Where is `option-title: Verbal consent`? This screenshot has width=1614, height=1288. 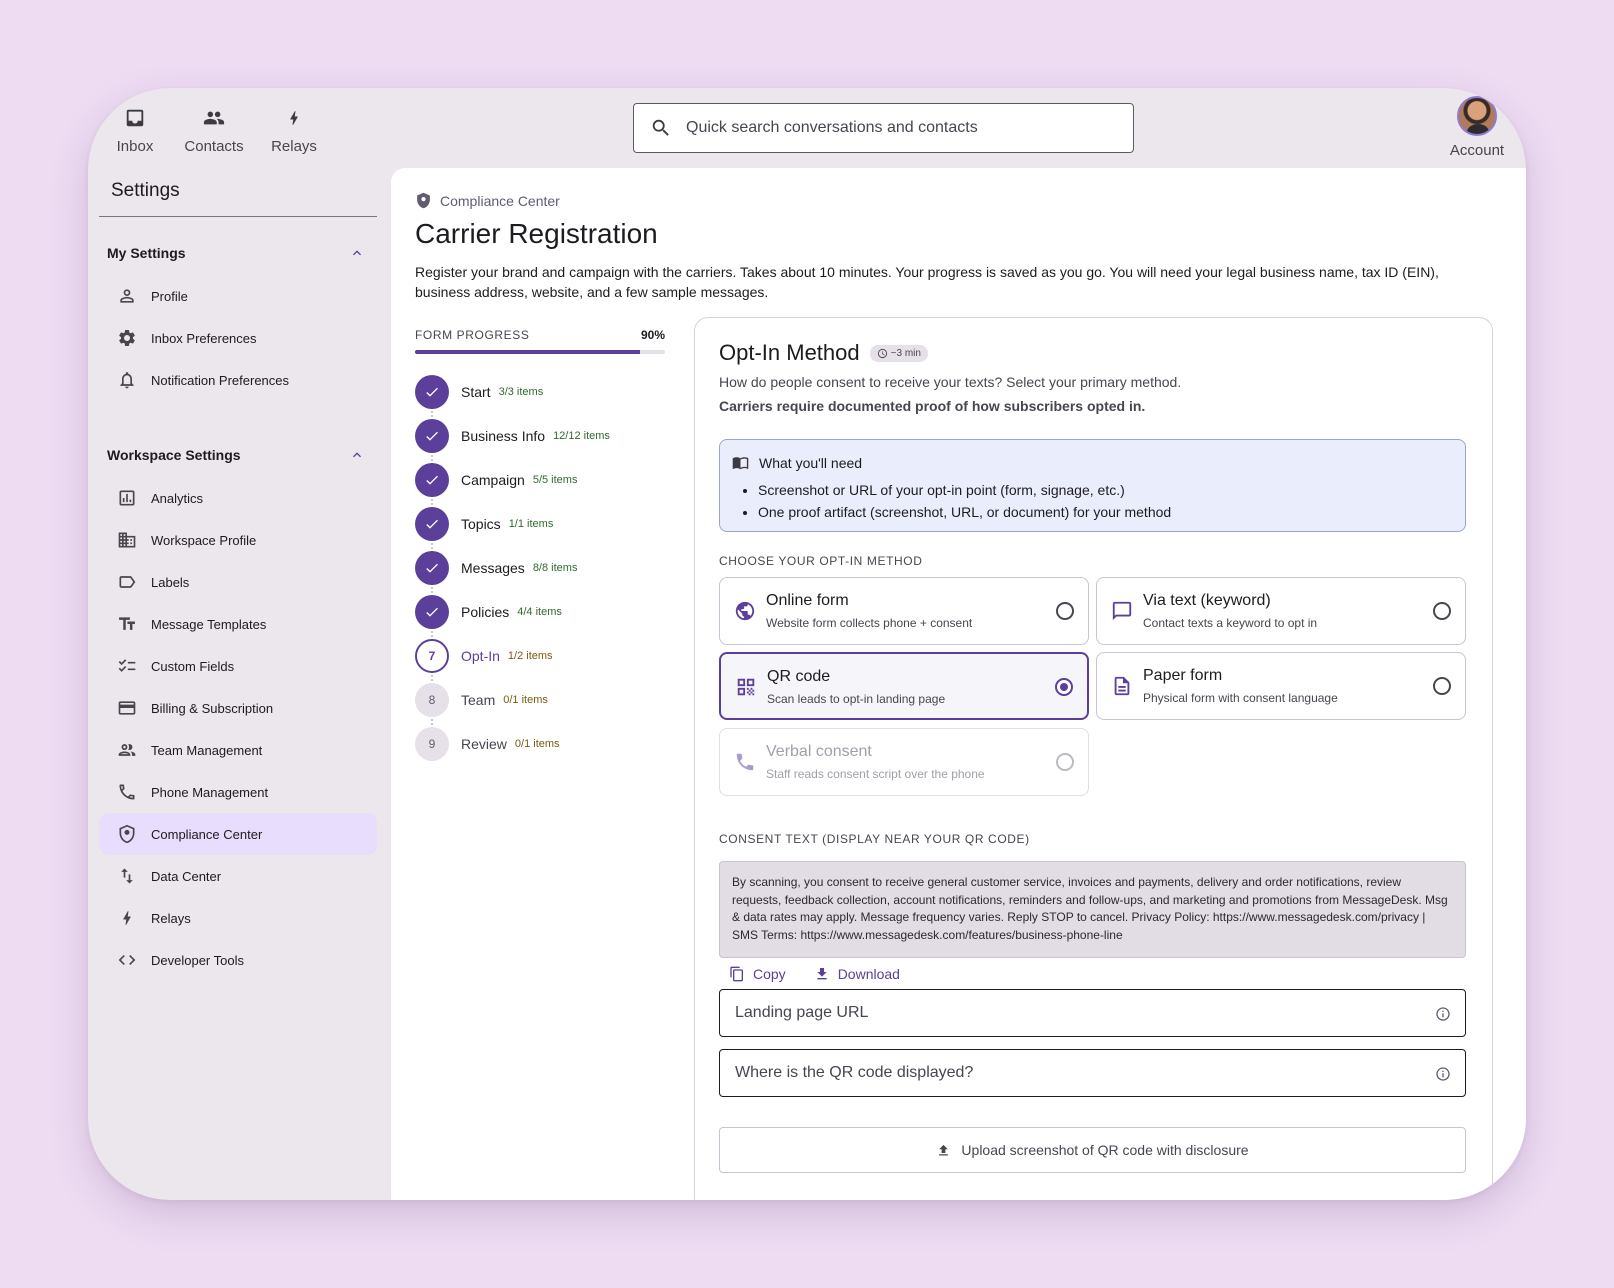 option-title: Verbal consent is located at coordinates (819, 751).